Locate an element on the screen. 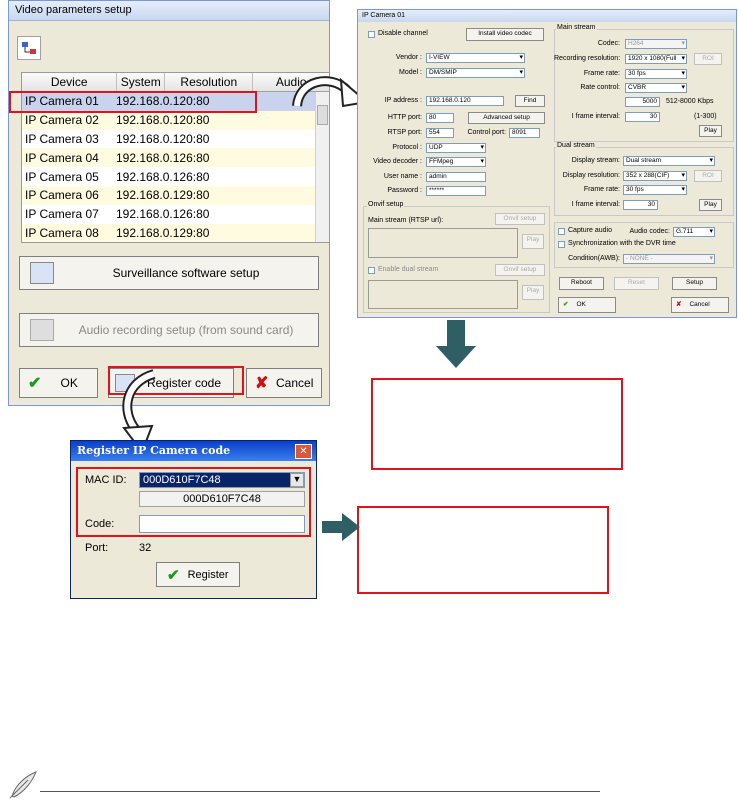 Image resolution: width=738 pixels, height=805 pixels. control-port-input: 8091 is located at coordinates (524, 133).